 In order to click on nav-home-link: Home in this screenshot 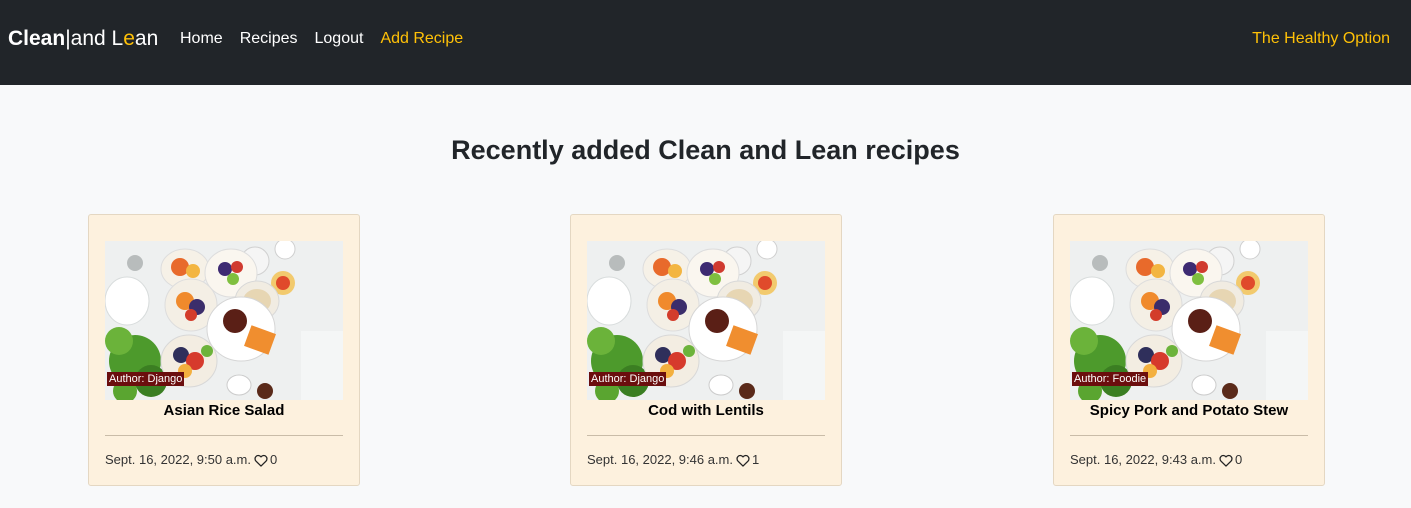, I will do `click(201, 39)`.